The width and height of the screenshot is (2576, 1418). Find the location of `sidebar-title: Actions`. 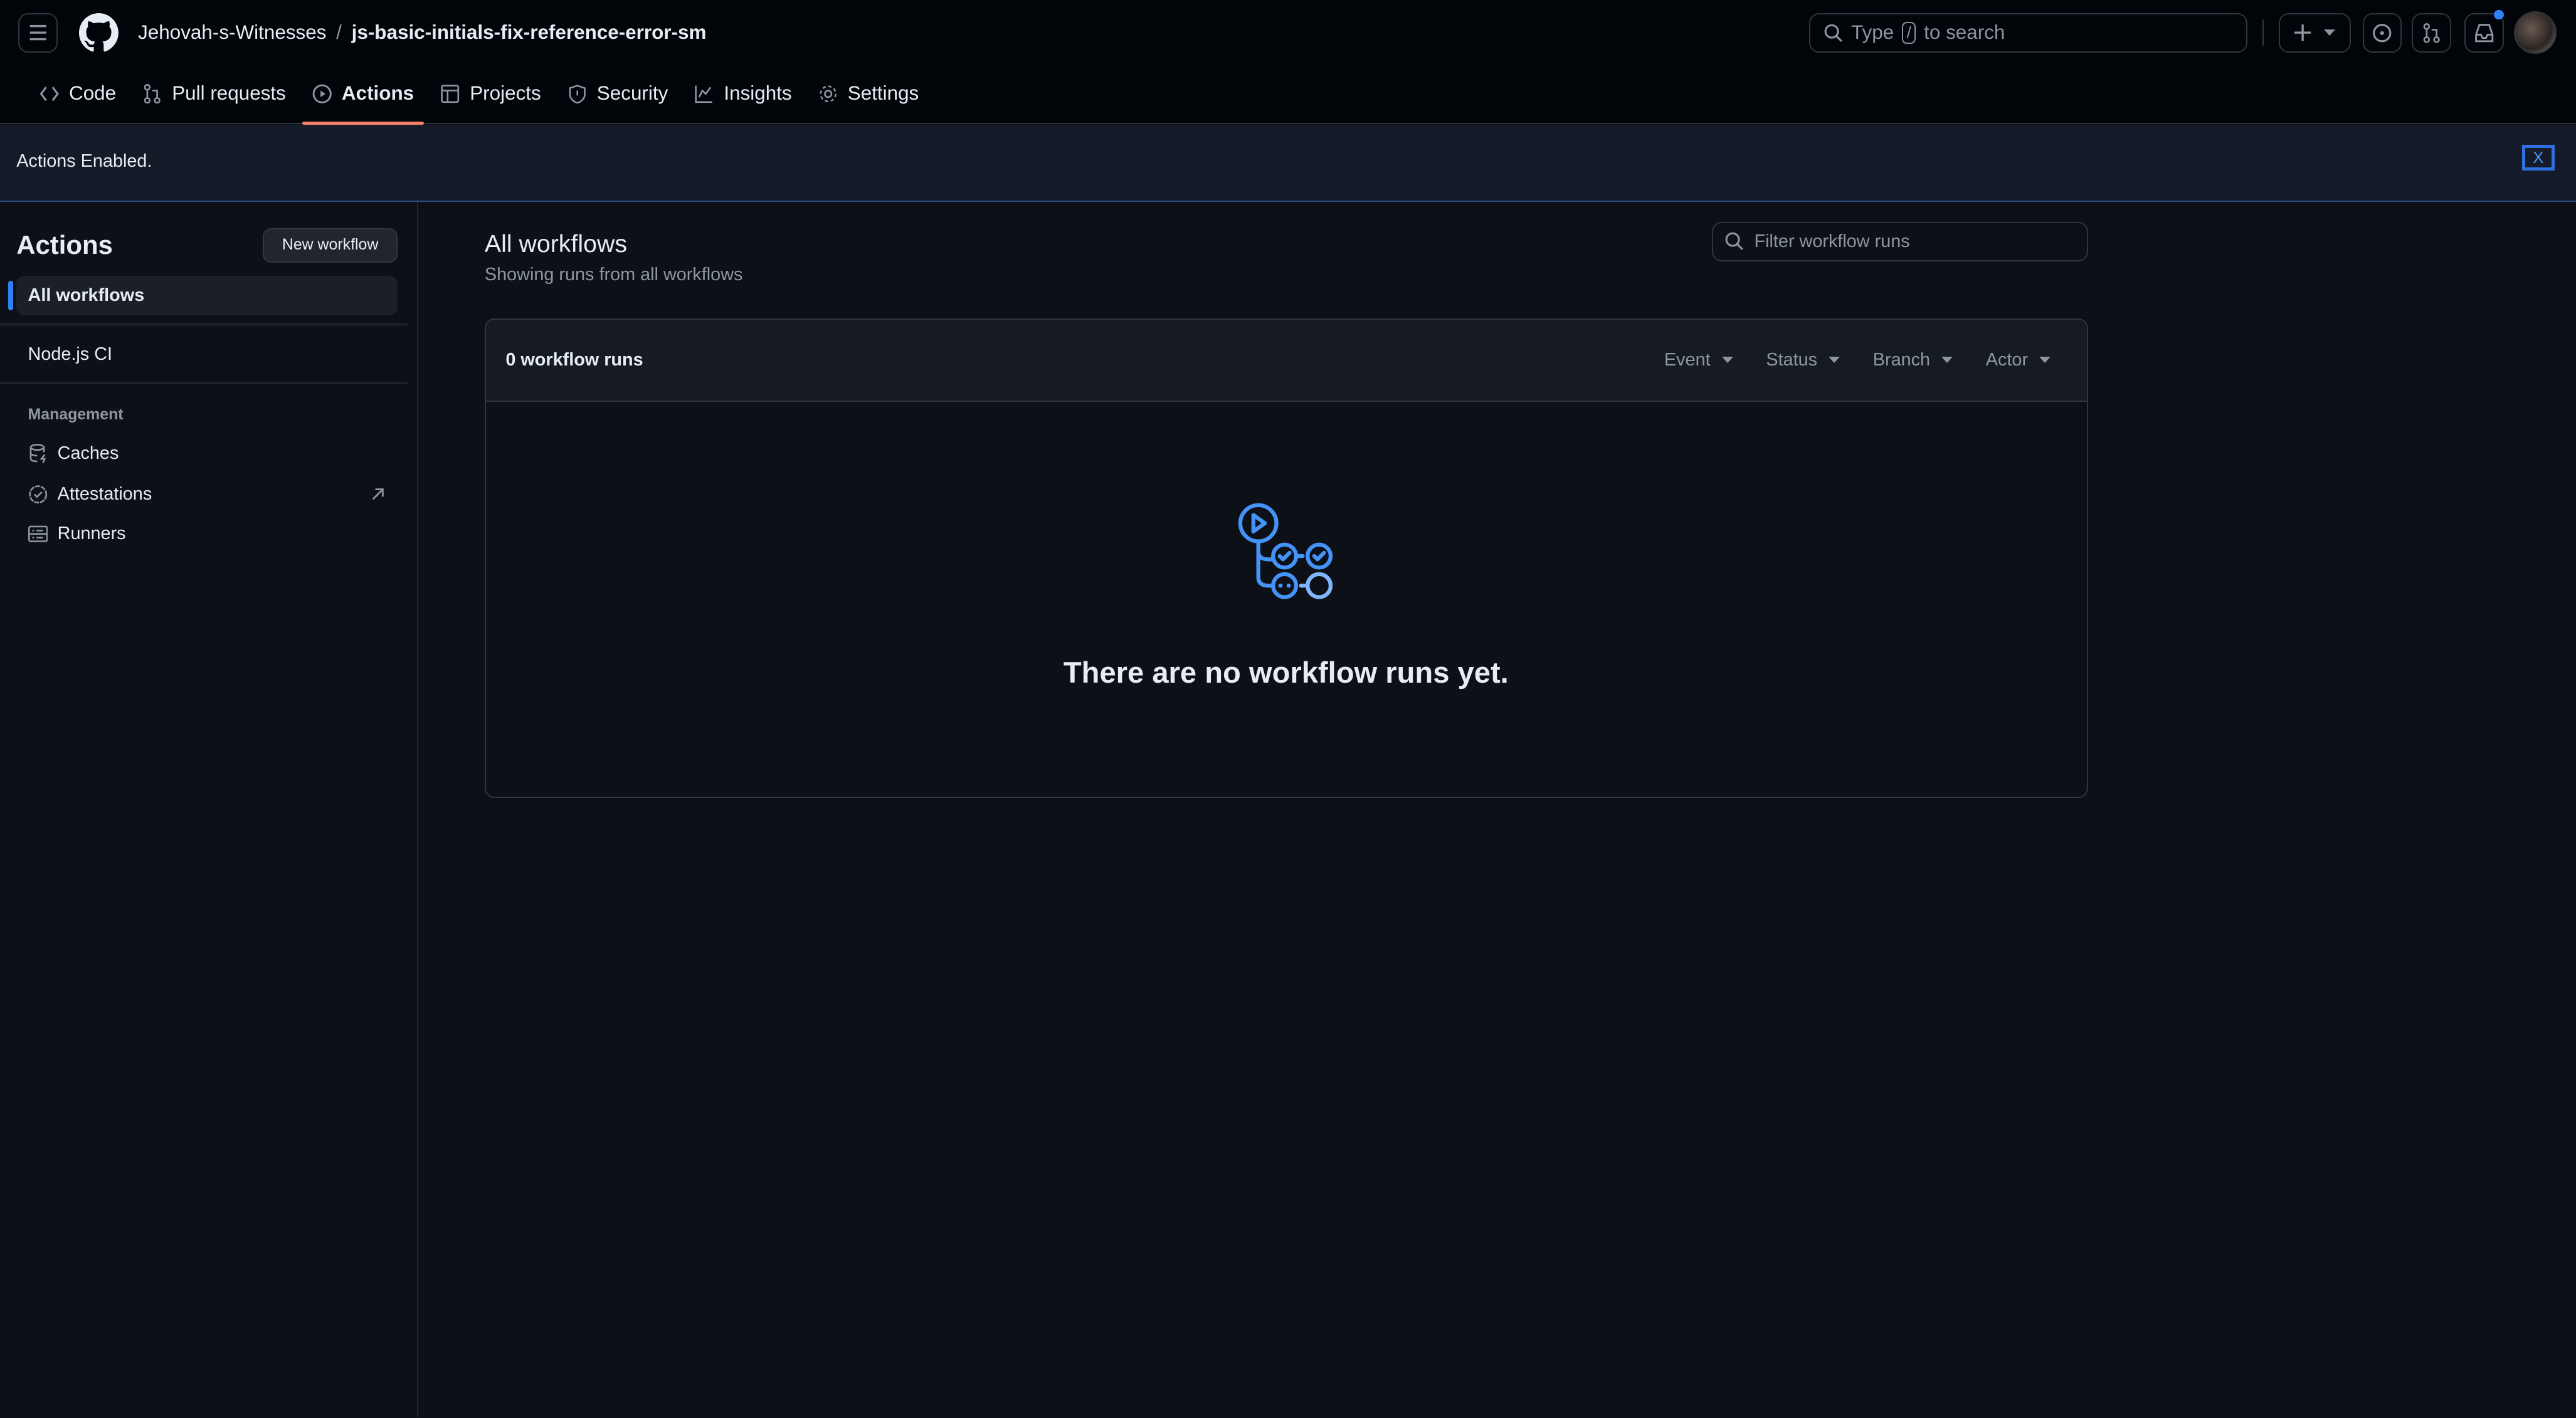

sidebar-title: Actions is located at coordinates (64, 244).